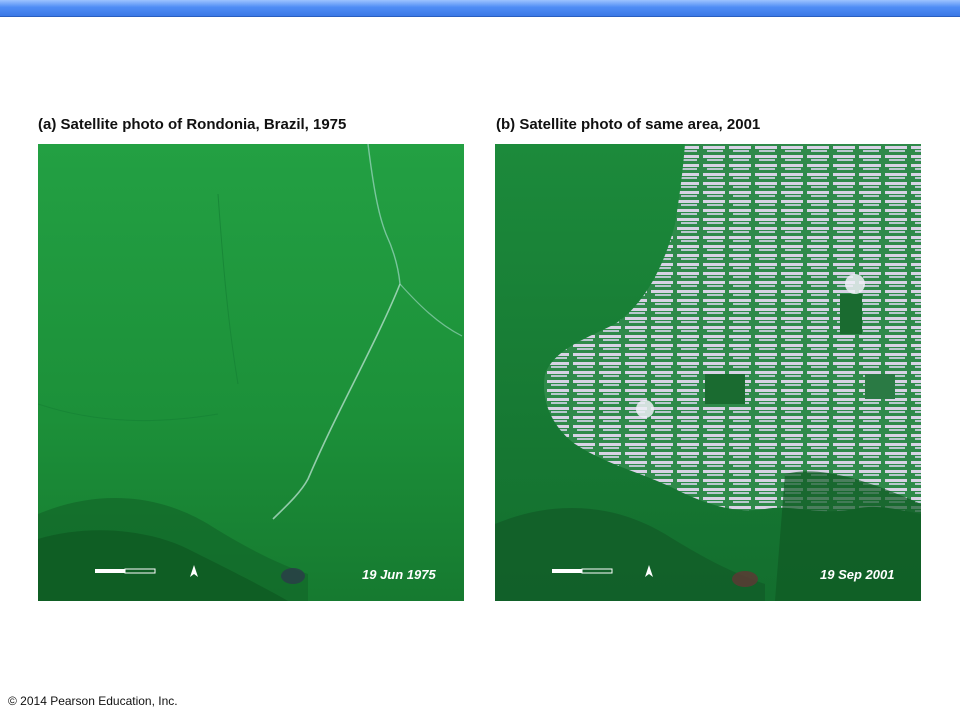  Describe the element at coordinates (628, 124) in the screenshot. I see `caption-photo-b: (b) Satellite photo of same area, 2001` at that location.